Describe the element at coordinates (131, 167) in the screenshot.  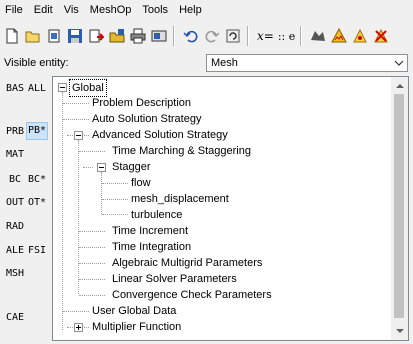
I see `tree-node-stagger: Stagger` at that location.